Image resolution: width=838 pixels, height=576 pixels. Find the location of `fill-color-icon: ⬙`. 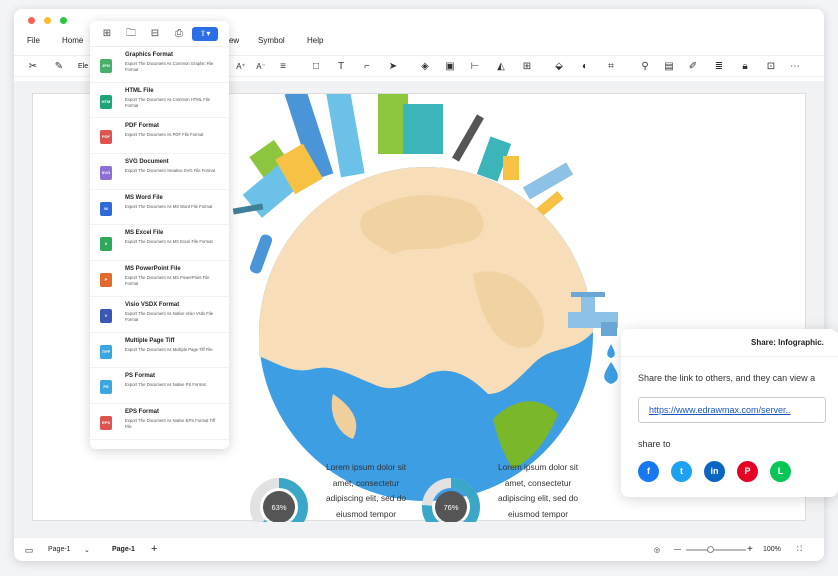

fill-color-icon: ⬙ is located at coordinates (559, 67).